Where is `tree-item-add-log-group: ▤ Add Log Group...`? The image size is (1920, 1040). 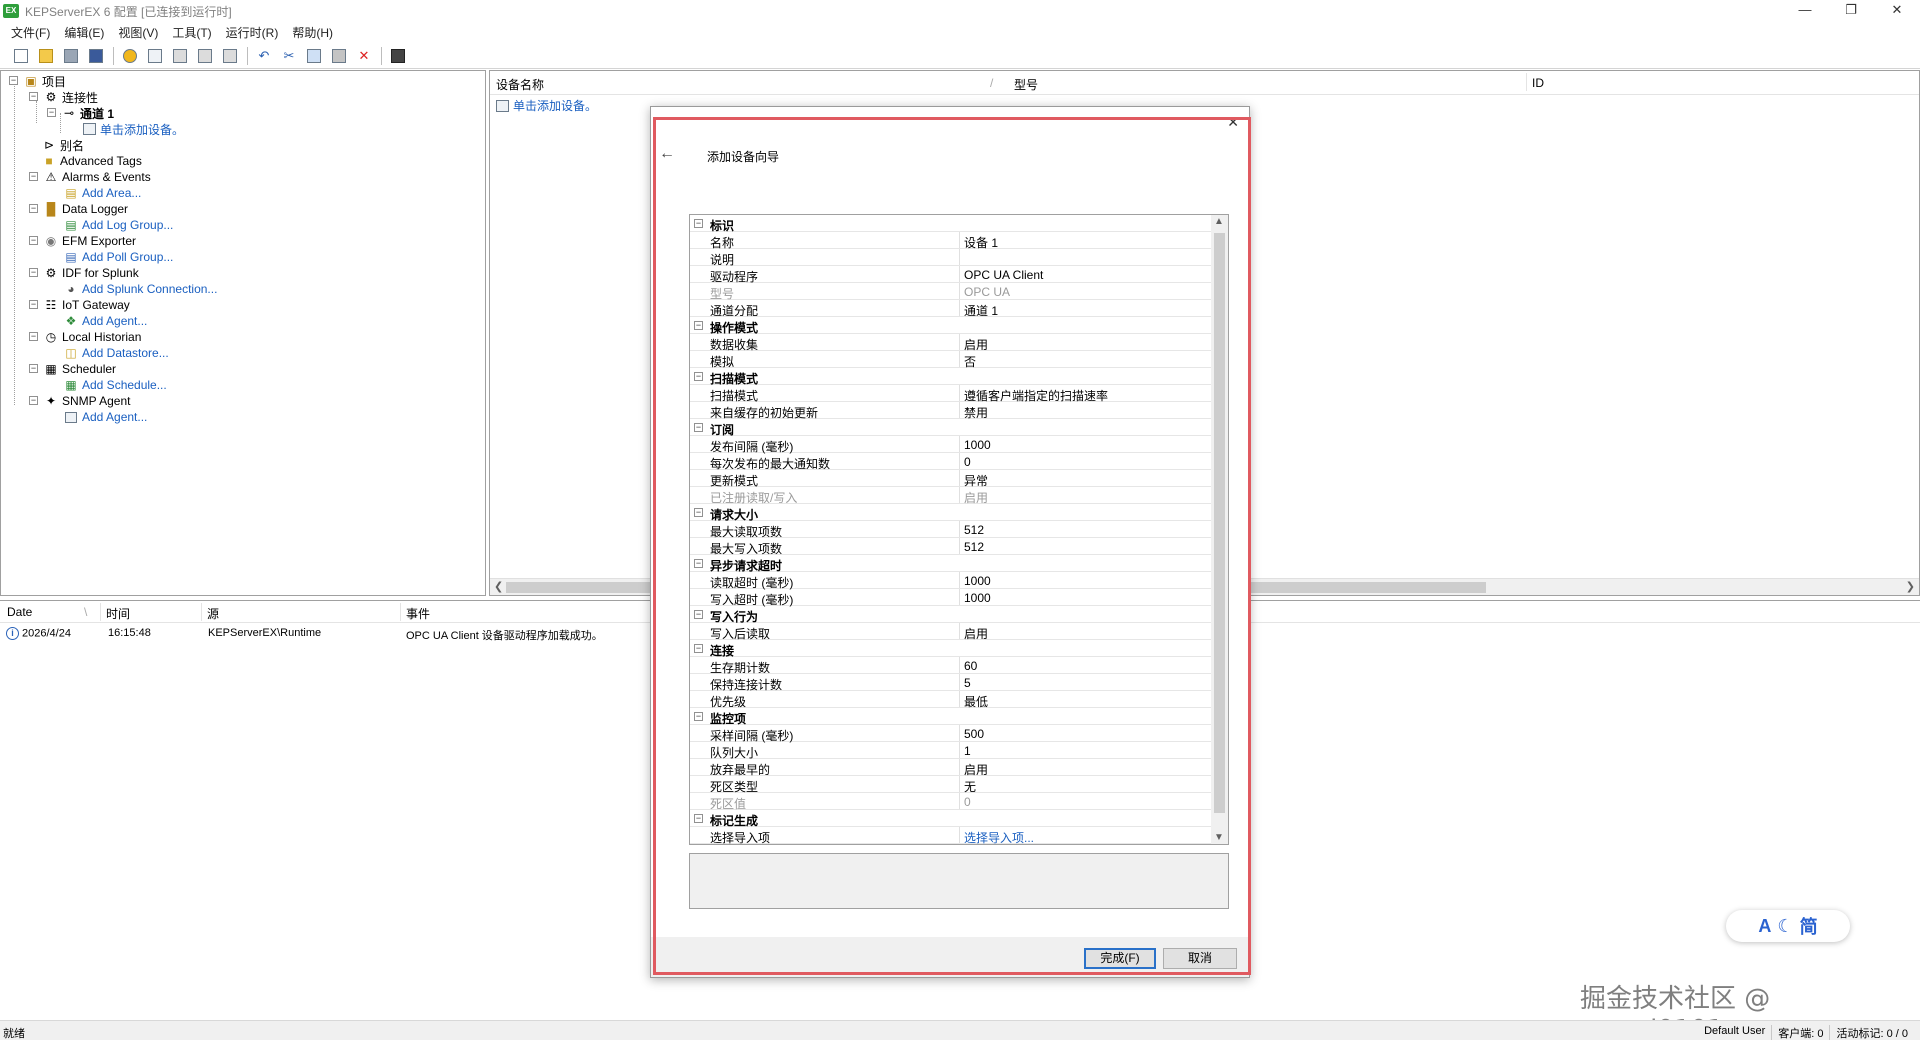 tree-item-add-log-group: ▤ Add Log Group... is located at coordinates (118, 225).